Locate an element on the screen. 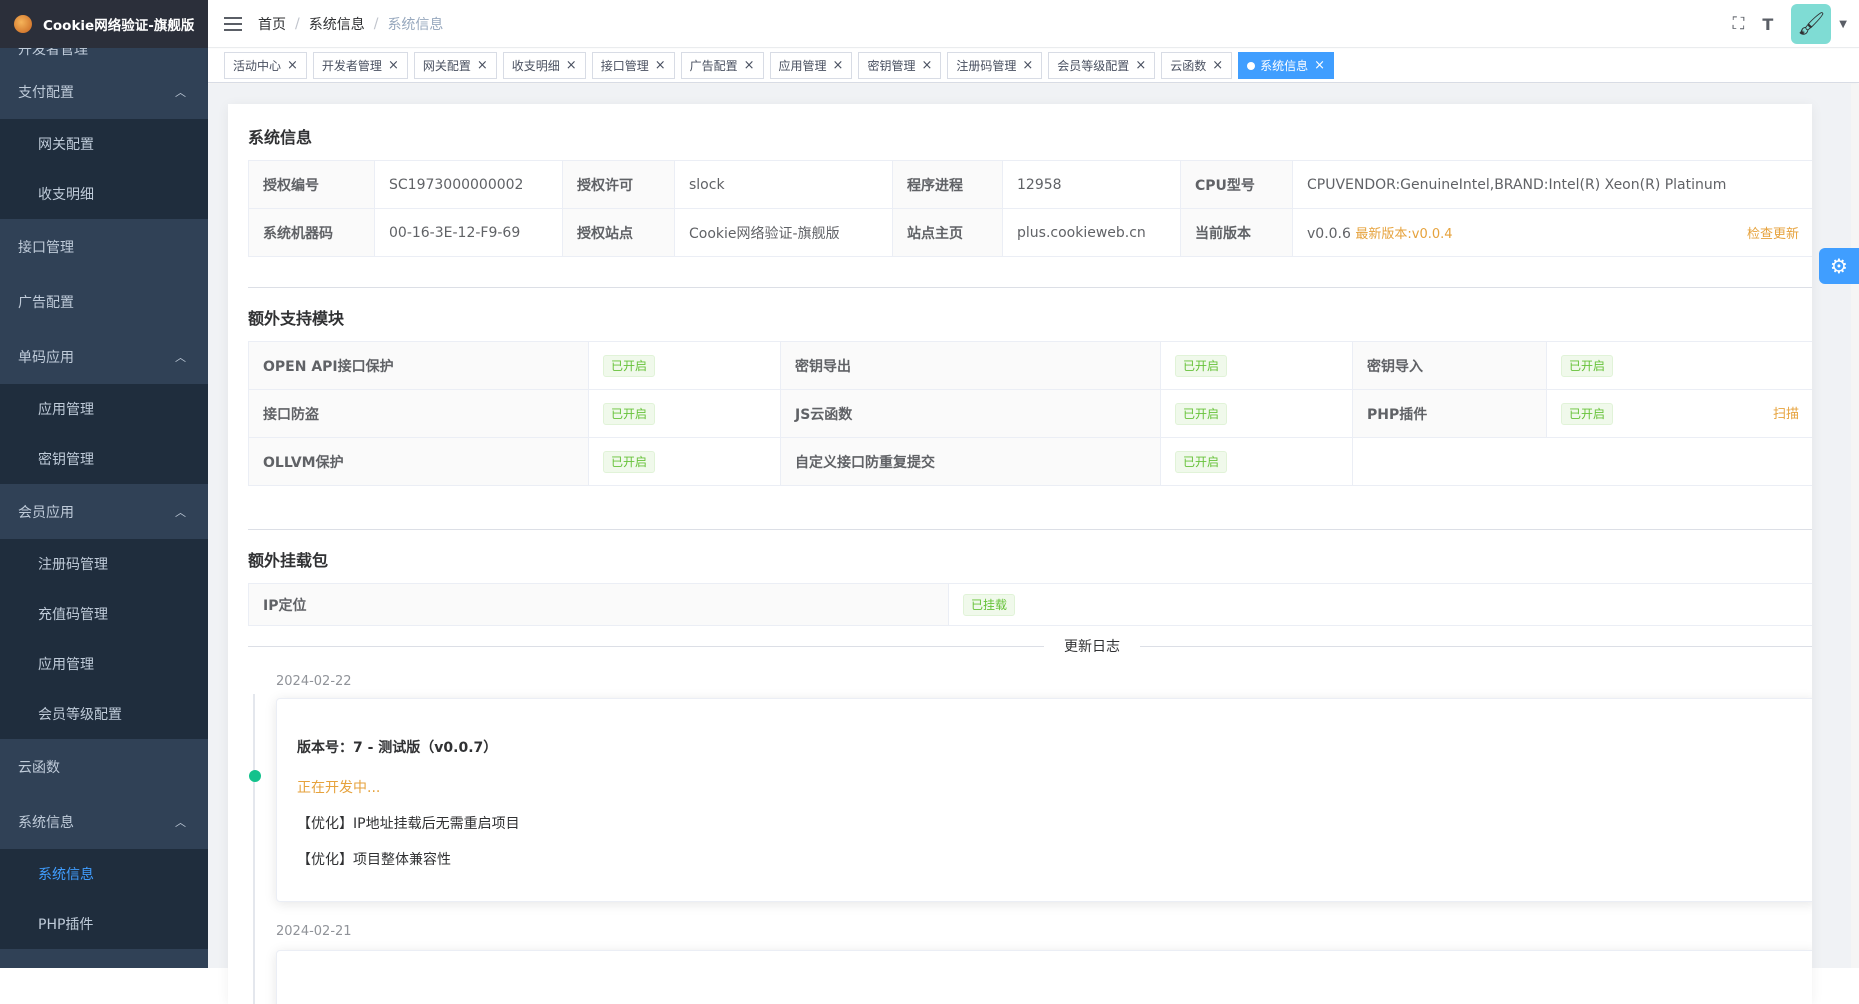 Image resolution: width=1859 pixels, height=1004 pixels. tag-item: 云函数 × is located at coordinates (1196, 65).